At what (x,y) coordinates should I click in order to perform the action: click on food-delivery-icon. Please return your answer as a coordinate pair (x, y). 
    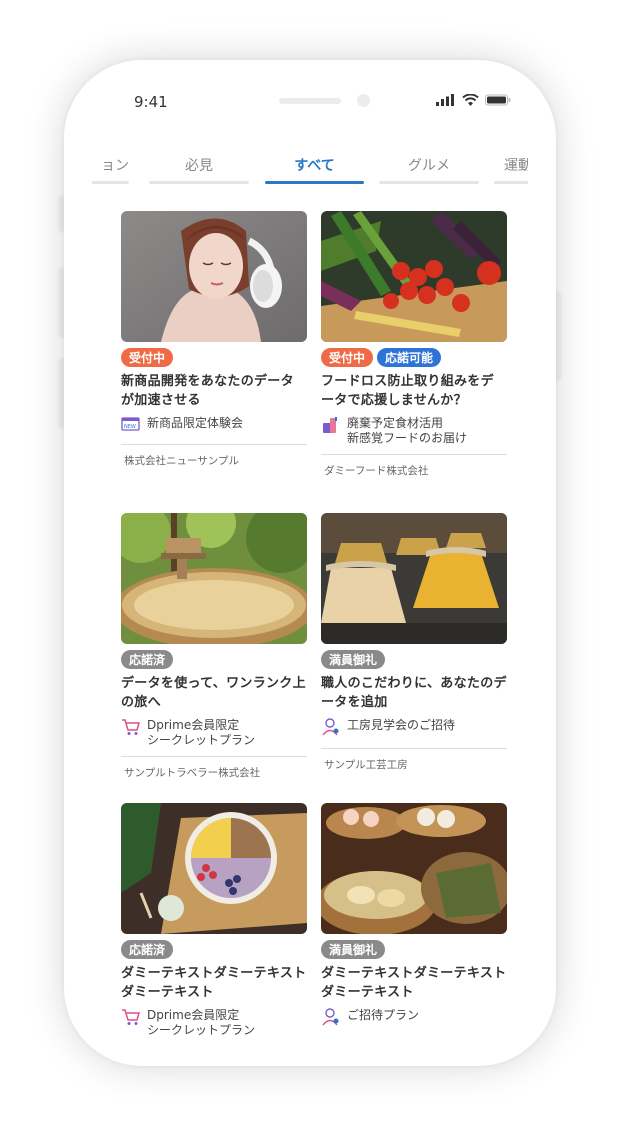
    Looking at the image, I should click on (331, 431).